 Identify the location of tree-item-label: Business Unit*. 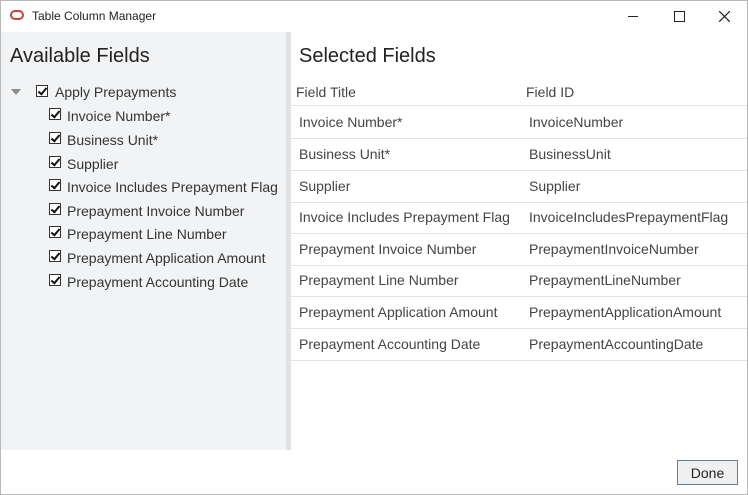
(113, 140).